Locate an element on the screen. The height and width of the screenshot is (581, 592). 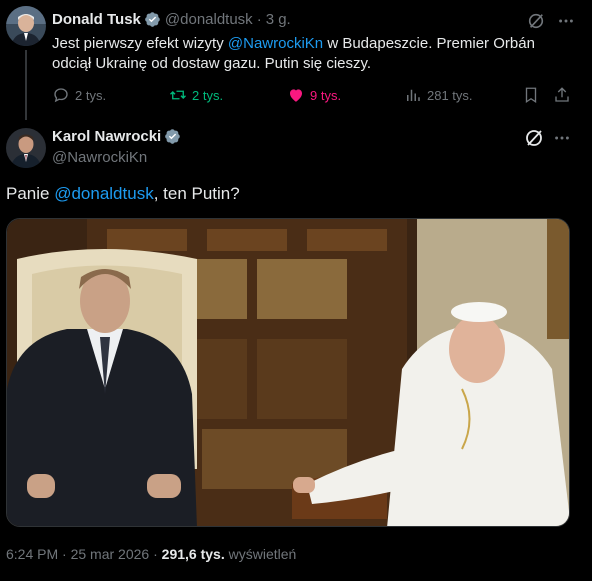
author-handle: @donaldtusk is located at coordinates (209, 19).